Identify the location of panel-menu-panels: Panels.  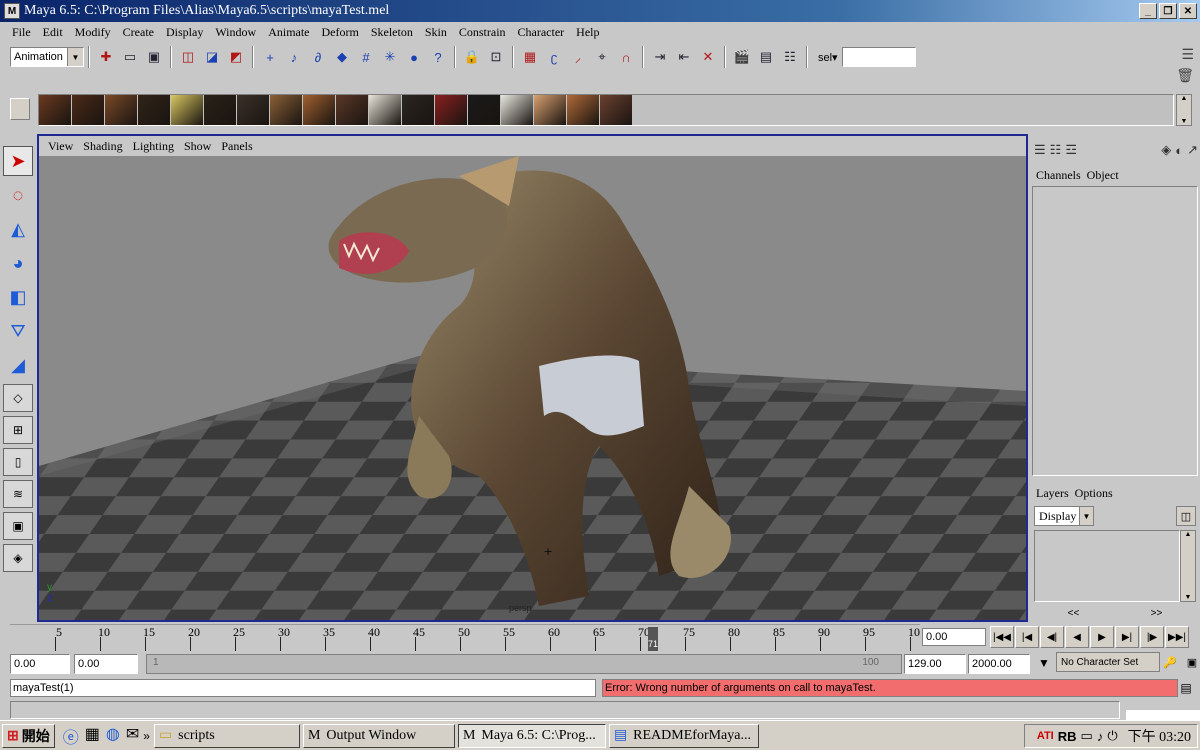
(236, 146).